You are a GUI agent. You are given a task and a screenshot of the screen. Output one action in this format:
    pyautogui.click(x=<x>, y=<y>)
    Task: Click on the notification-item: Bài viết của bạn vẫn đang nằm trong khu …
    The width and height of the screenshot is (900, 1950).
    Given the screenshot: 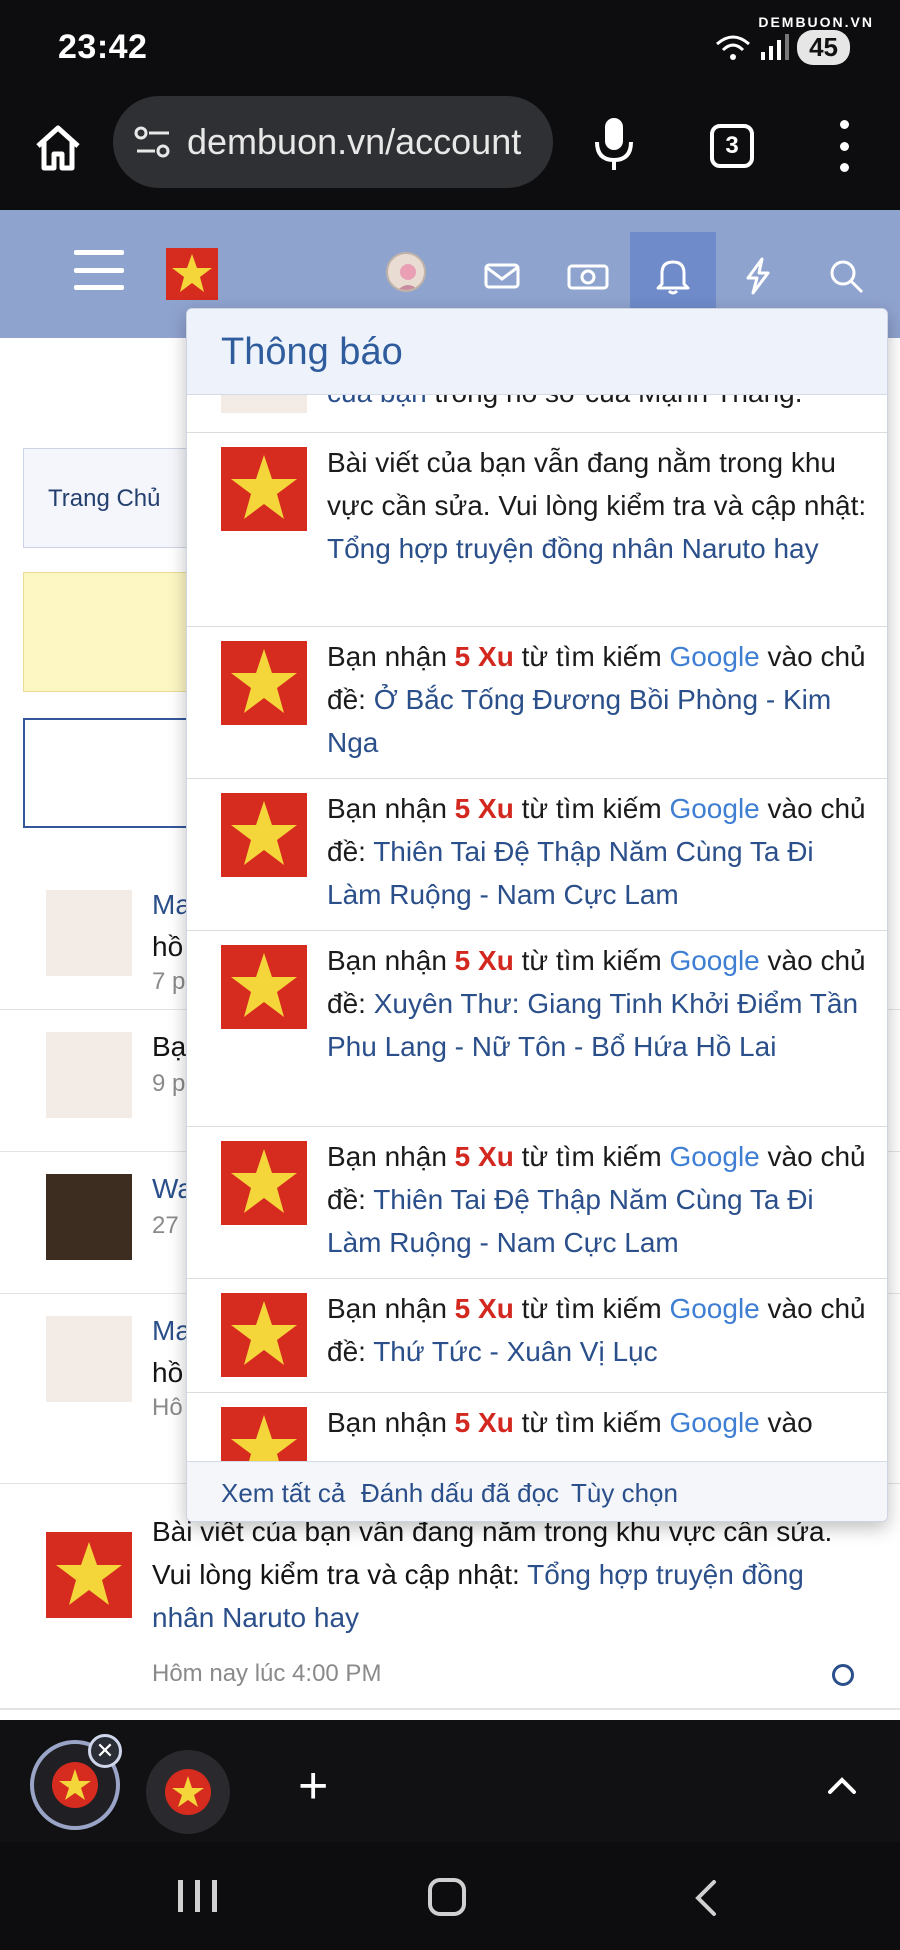 What is the action you would take?
    pyautogui.click(x=537, y=530)
    